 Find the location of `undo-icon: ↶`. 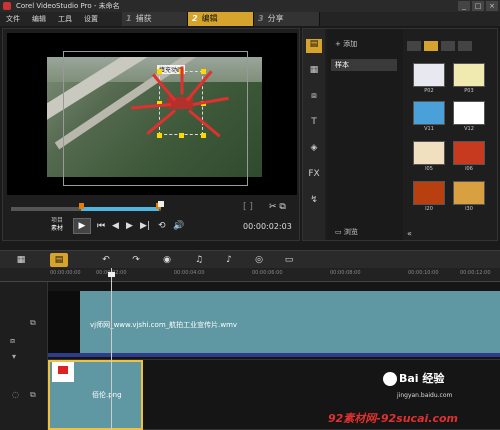

undo-icon: ↶ is located at coordinates (106, 260).